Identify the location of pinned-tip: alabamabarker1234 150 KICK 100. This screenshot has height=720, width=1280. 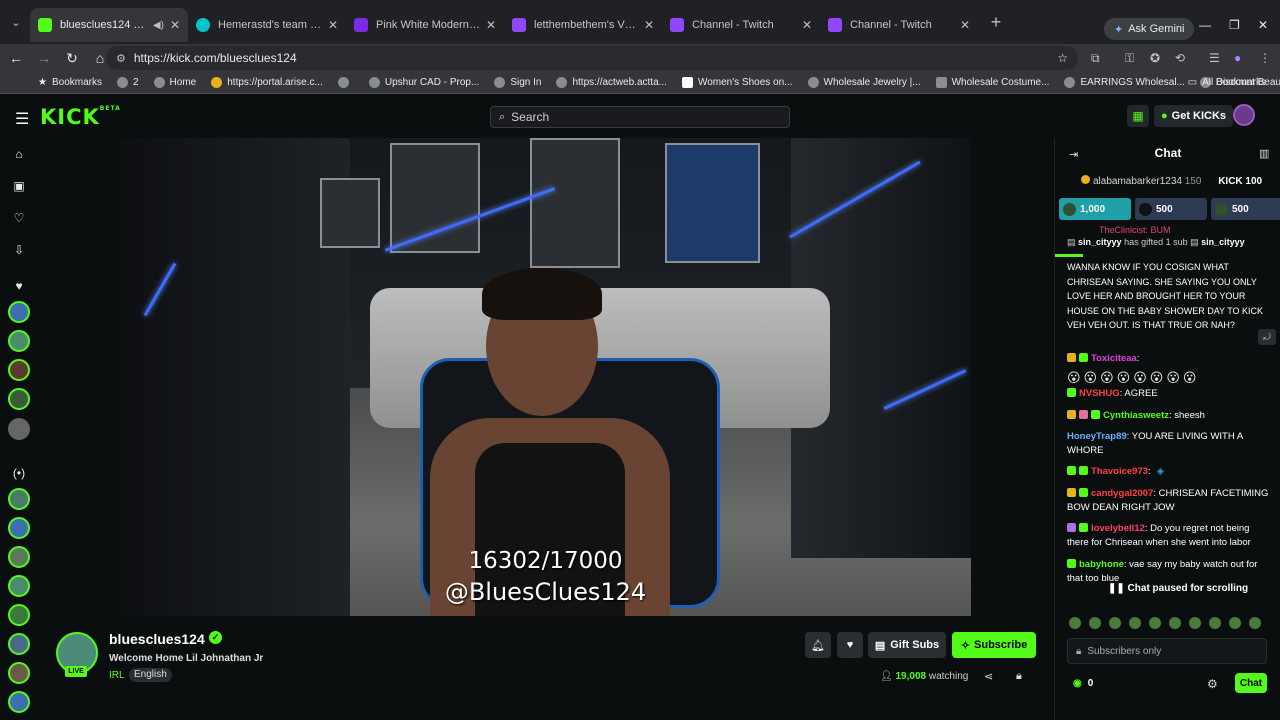
(1171, 181).